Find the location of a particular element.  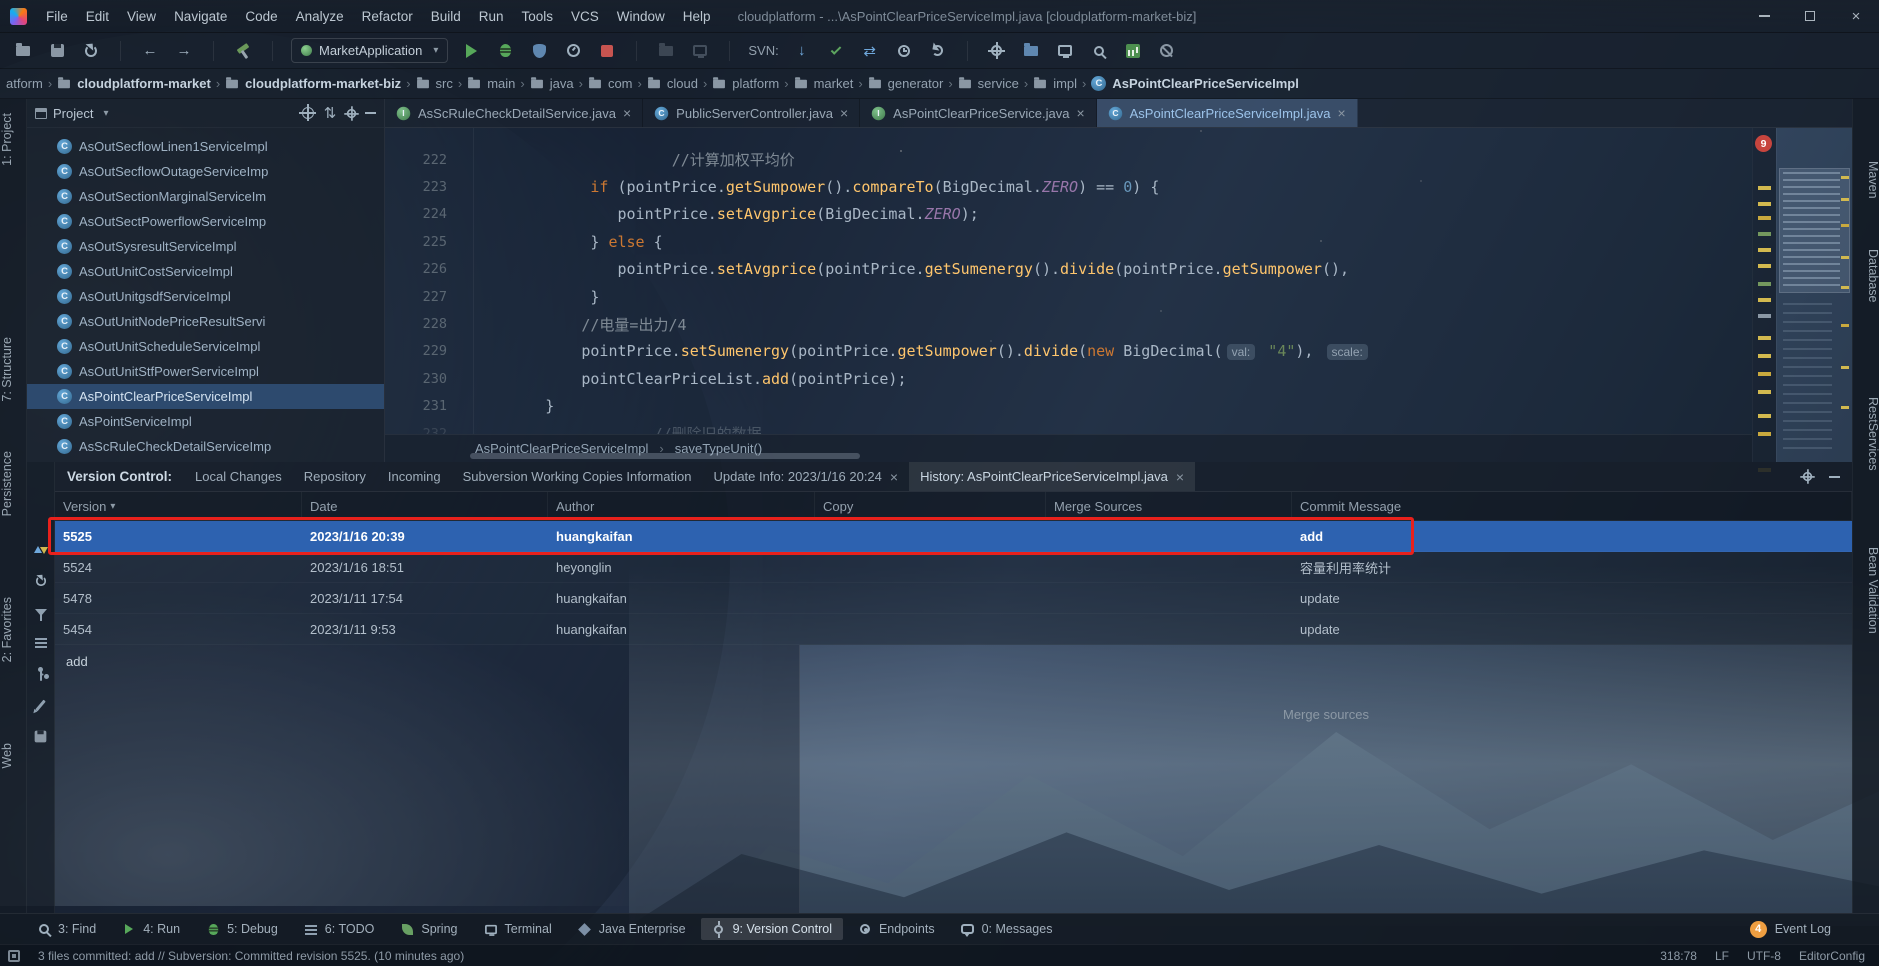

project-tree-item: C AsOutSysresultServiceImpl is located at coordinates (205, 246).